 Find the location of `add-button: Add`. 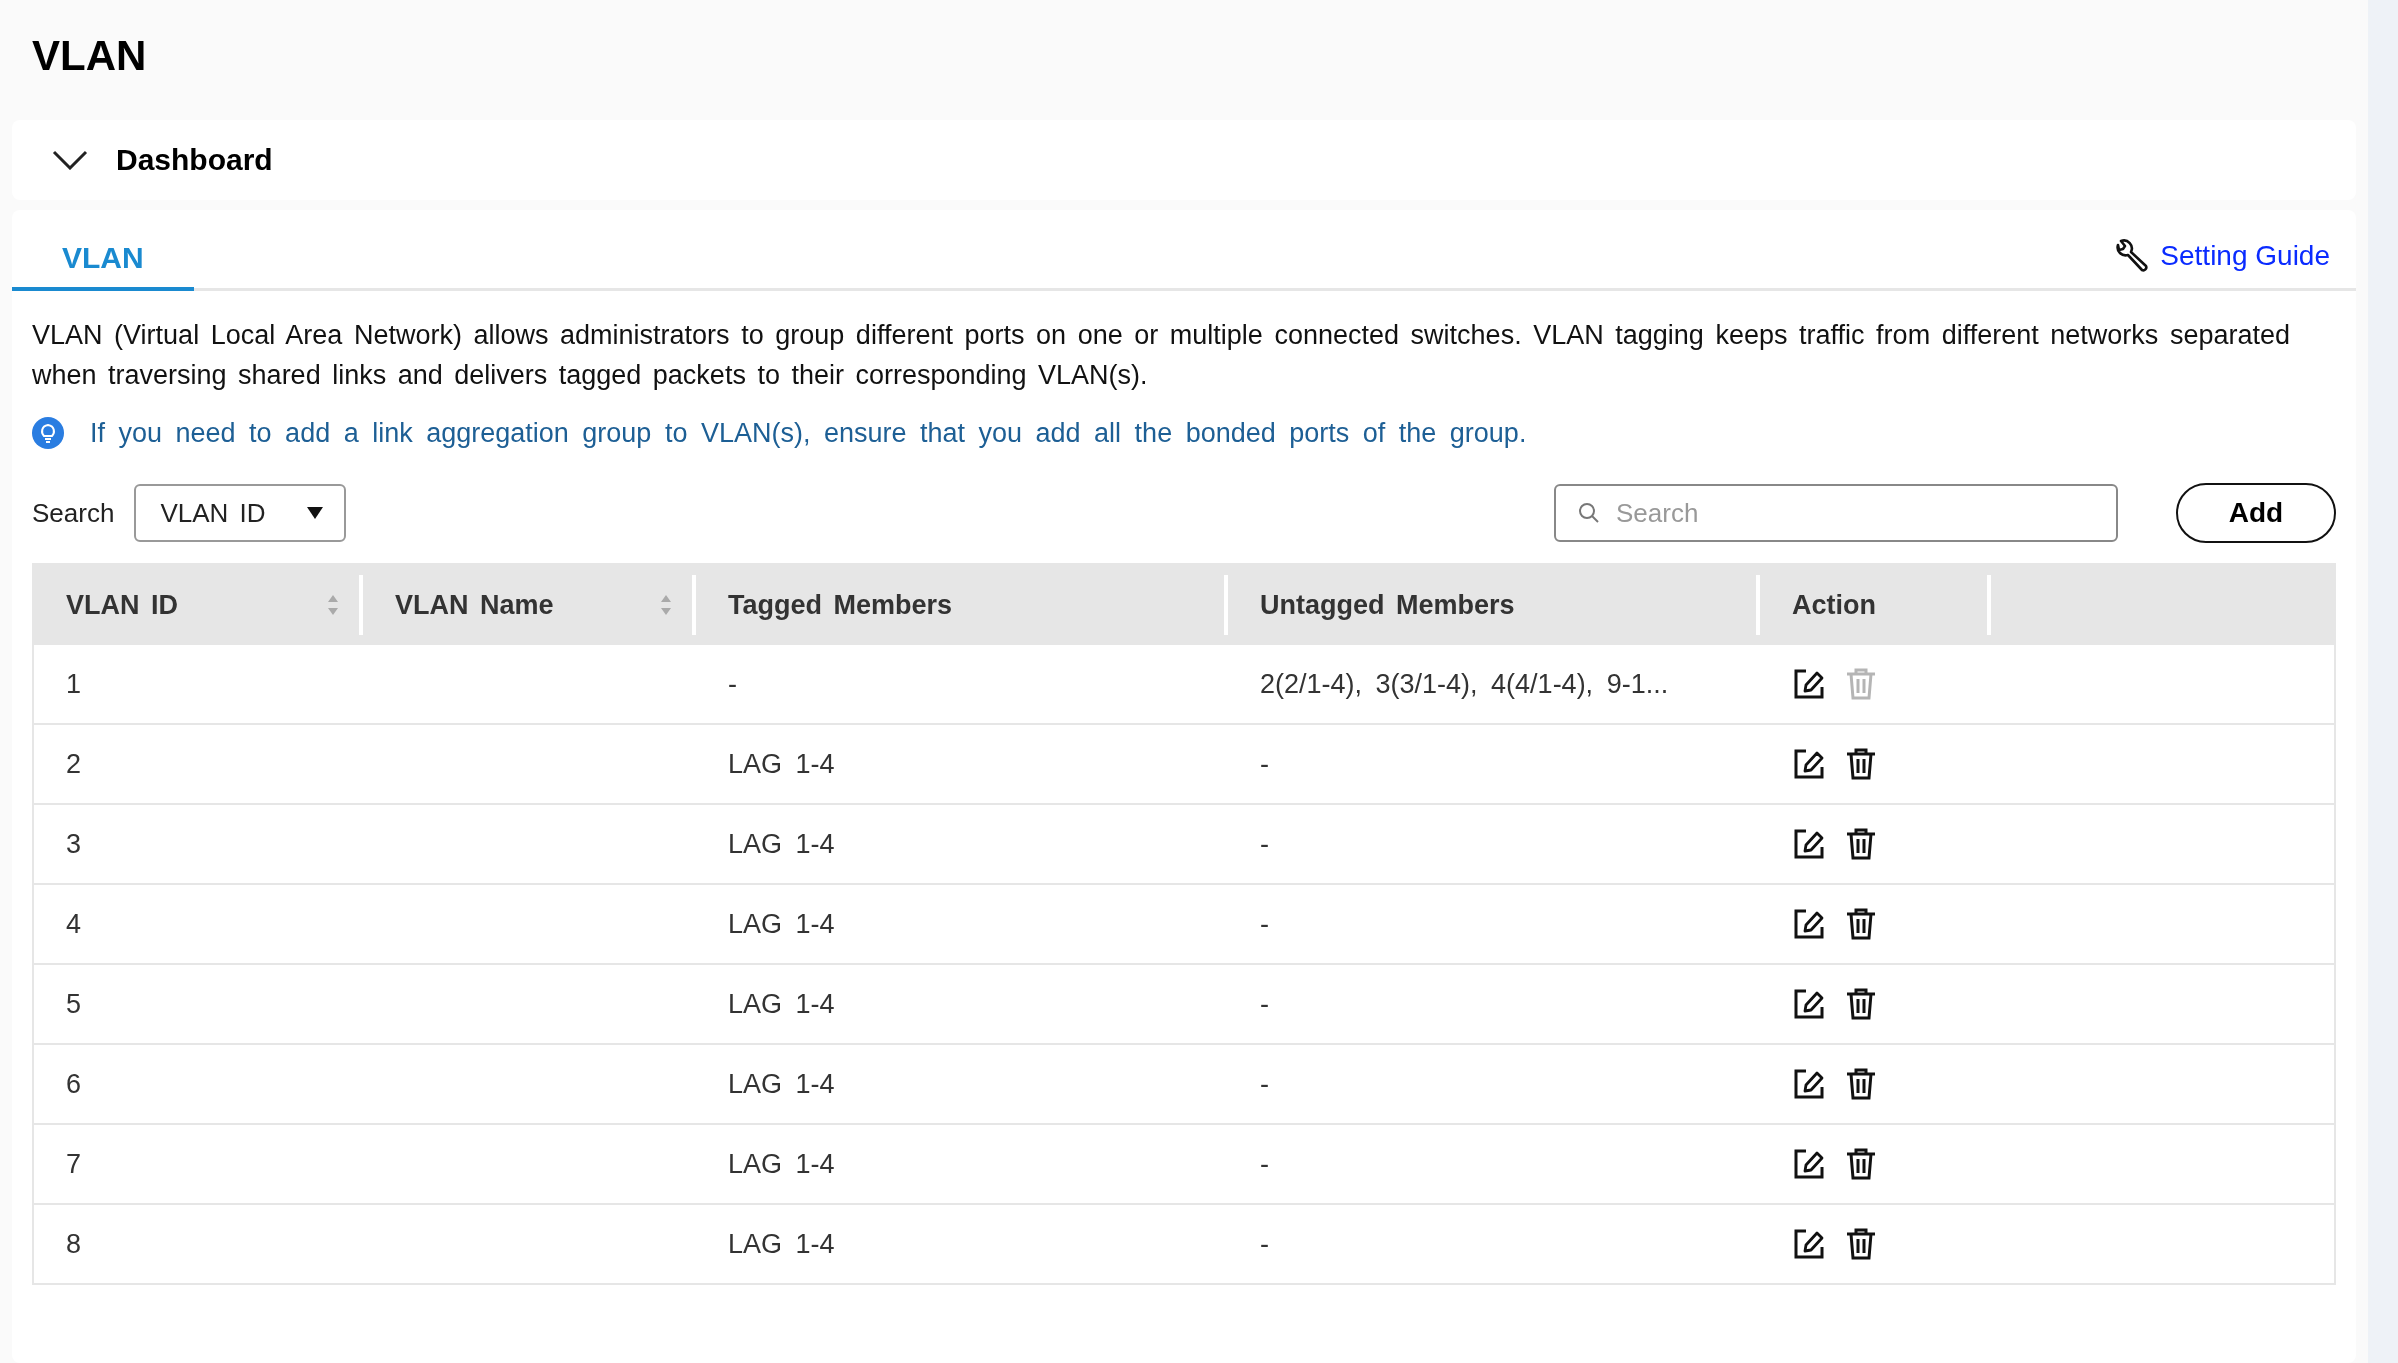

add-button: Add is located at coordinates (2256, 513).